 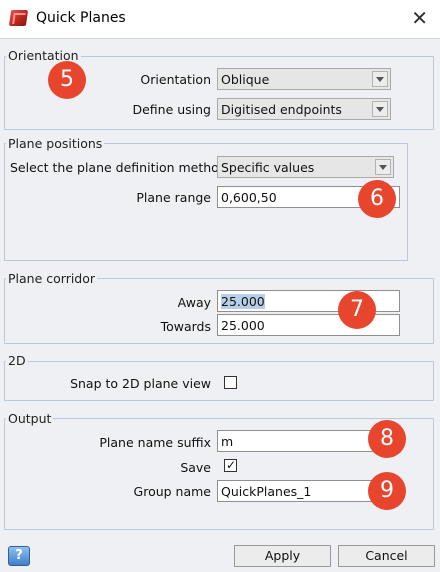 What do you see at coordinates (185, 326) in the screenshot?
I see `towards-label: Towards` at bounding box center [185, 326].